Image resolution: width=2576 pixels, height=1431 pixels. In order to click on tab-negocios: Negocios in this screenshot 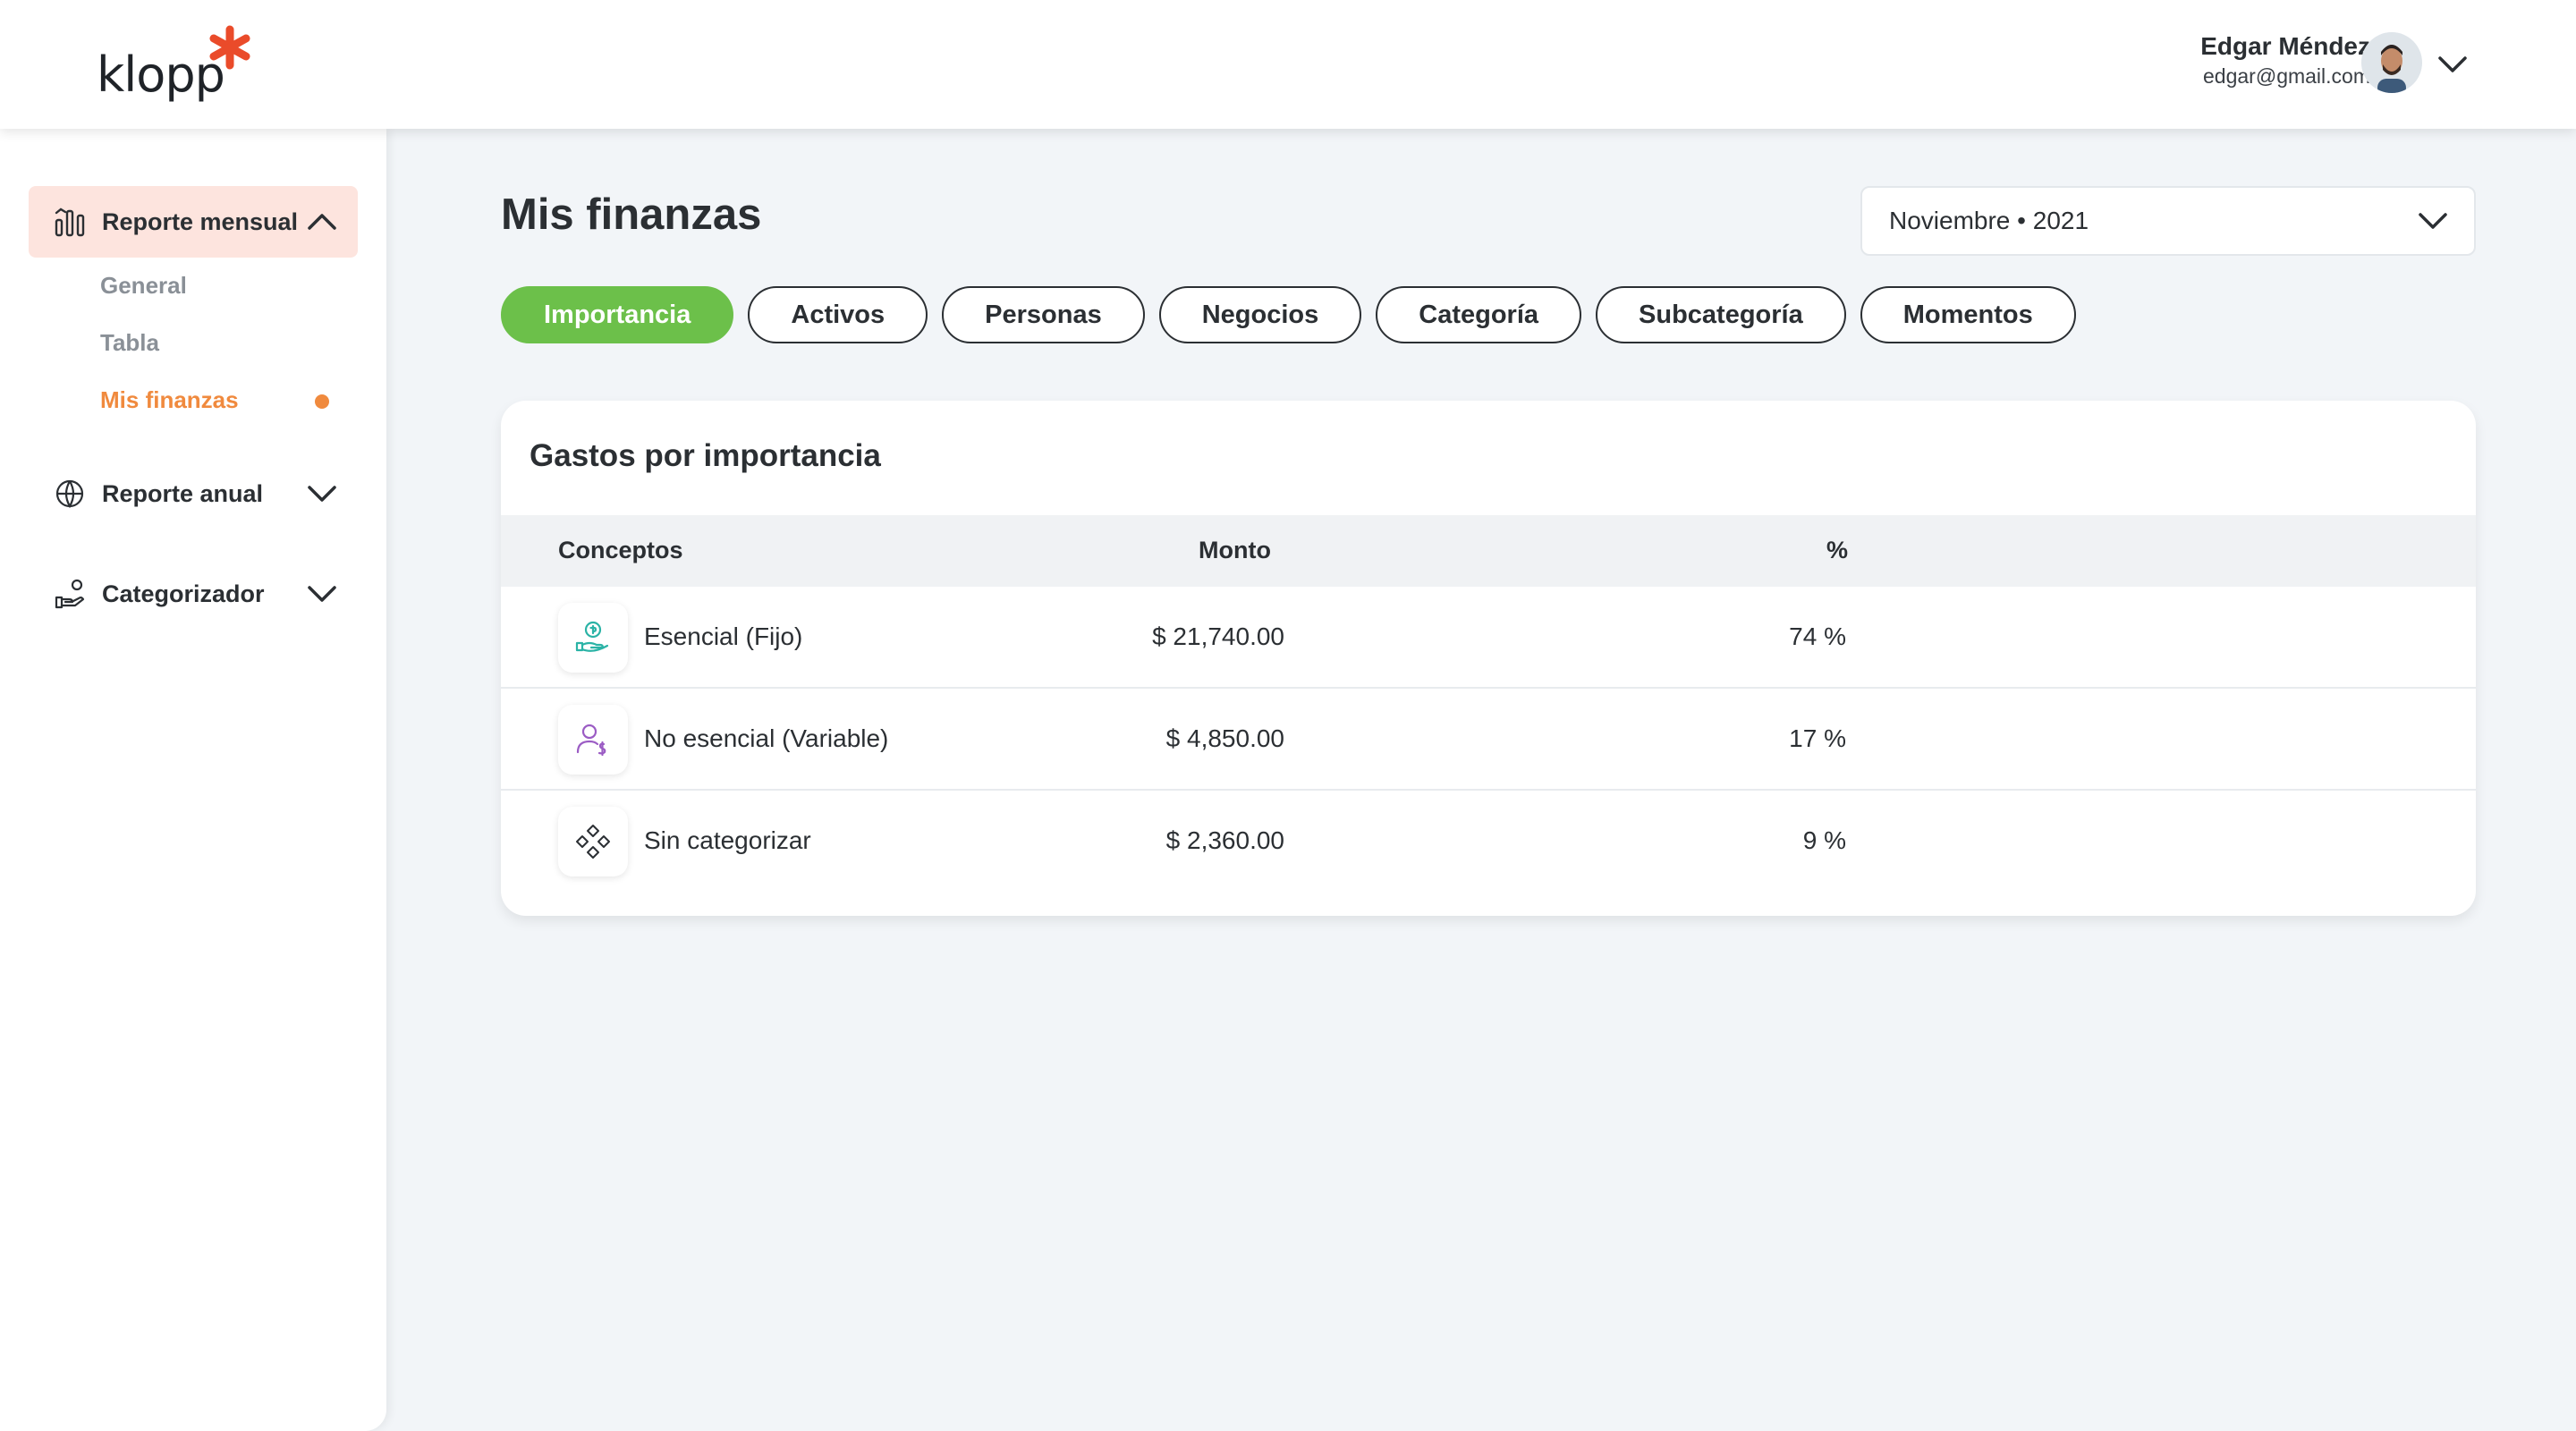, I will do `click(1260, 315)`.